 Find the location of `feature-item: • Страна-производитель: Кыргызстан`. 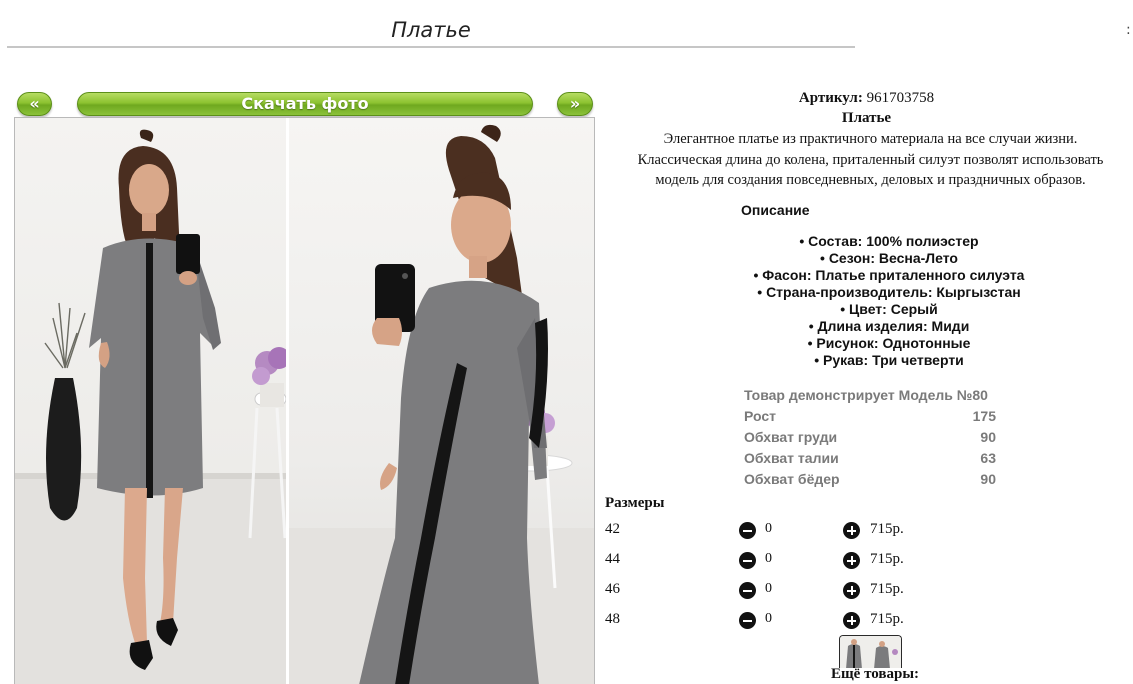

feature-item: • Страна-производитель: Кыргызстан is located at coordinates (889, 292).